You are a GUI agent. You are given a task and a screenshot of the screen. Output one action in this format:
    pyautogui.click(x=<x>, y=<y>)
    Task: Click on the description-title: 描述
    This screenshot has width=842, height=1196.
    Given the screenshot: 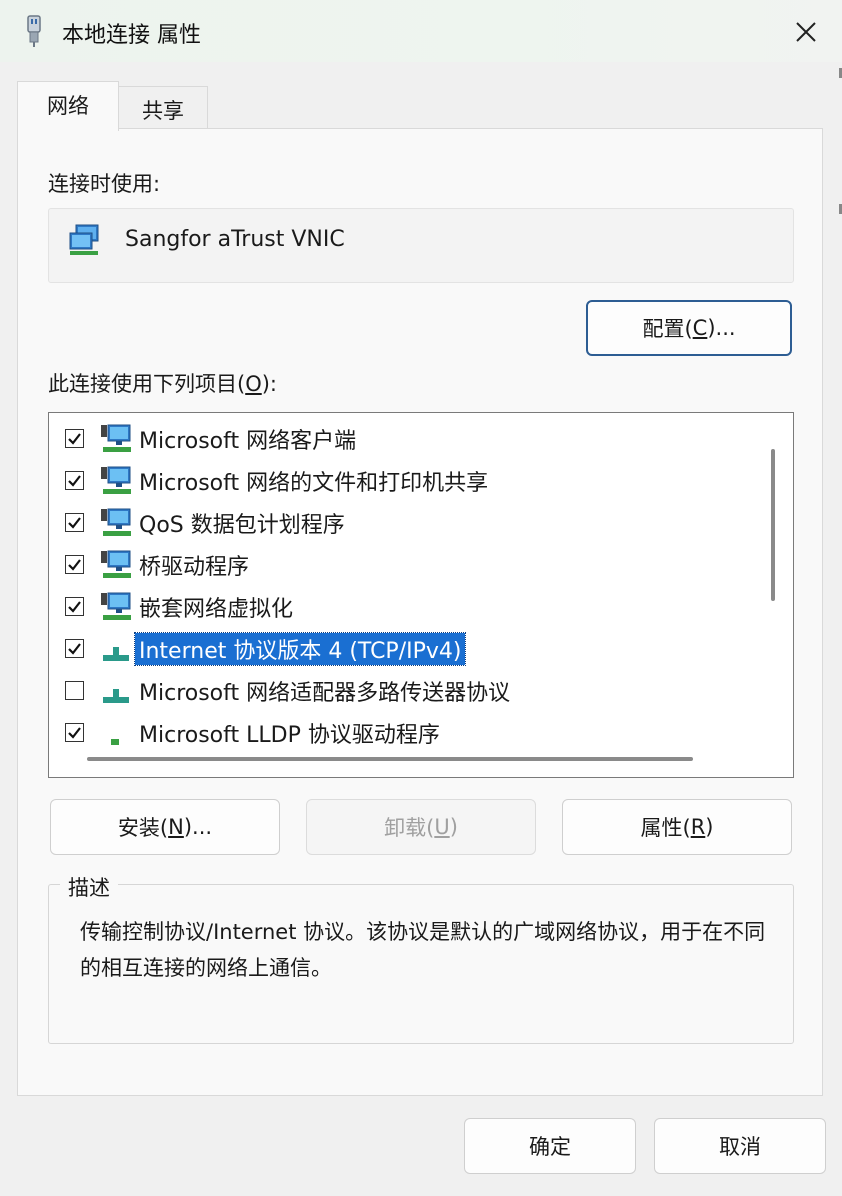 What is the action you would take?
    pyautogui.click(x=89, y=887)
    